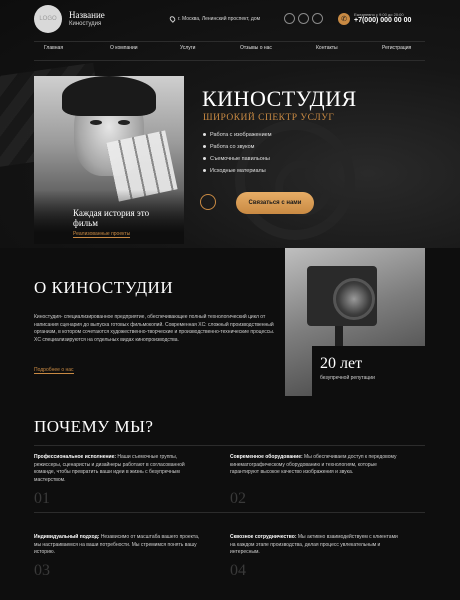 This screenshot has width=460, height=600. What do you see at coordinates (238, 498) in the screenshot?
I see `why-item-number: 02` at bounding box center [238, 498].